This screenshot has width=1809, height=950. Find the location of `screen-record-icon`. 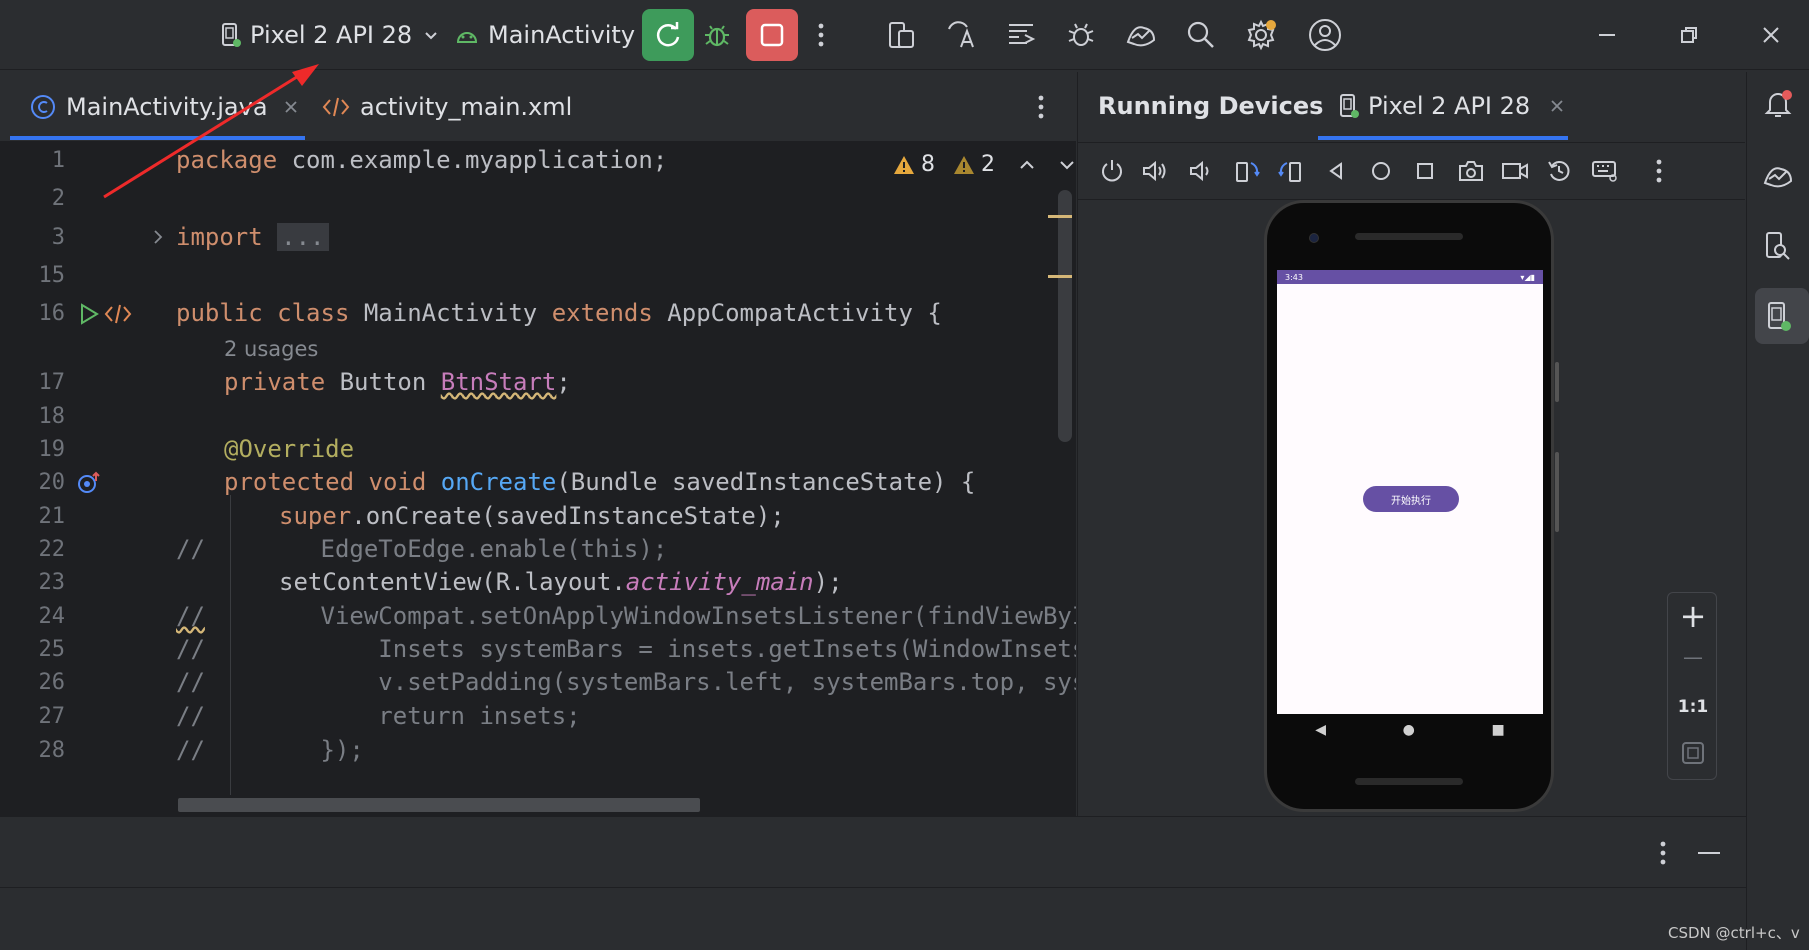

screen-record-icon is located at coordinates (1515, 171).